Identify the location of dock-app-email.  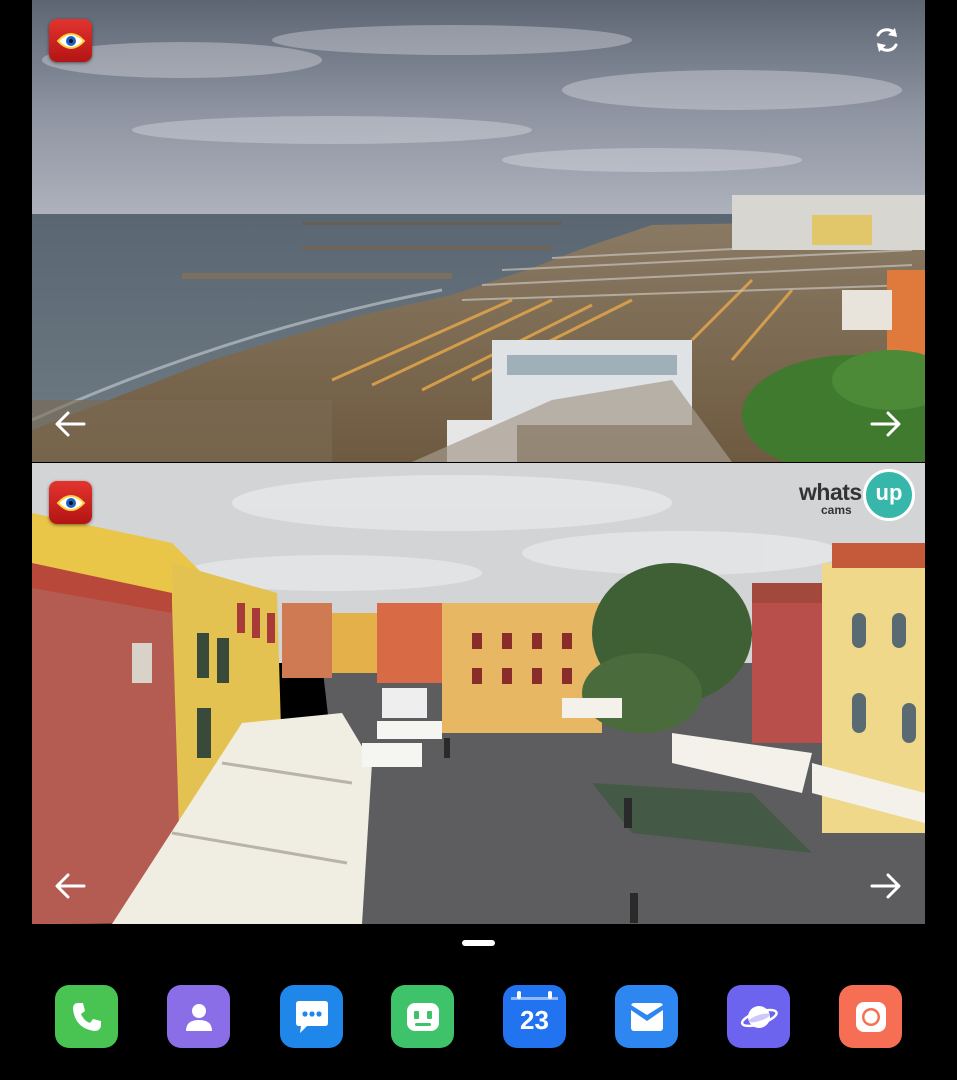
(646, 1016).